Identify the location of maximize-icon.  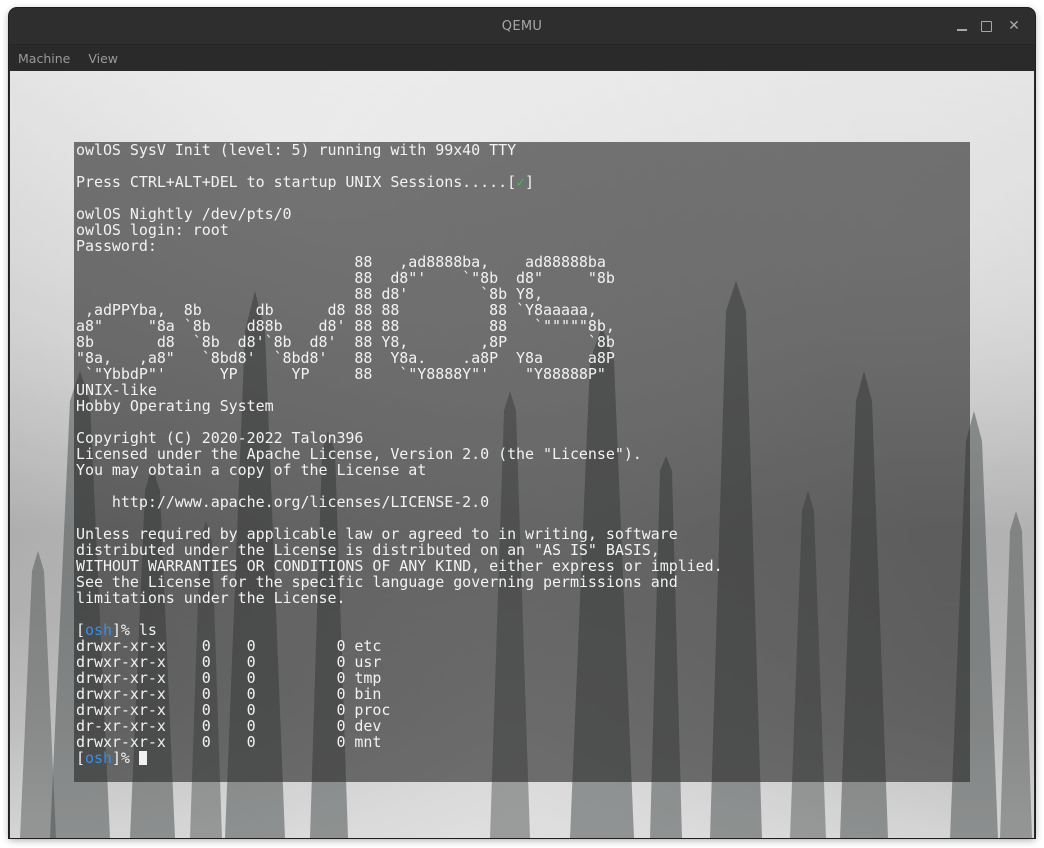
(986, 26).